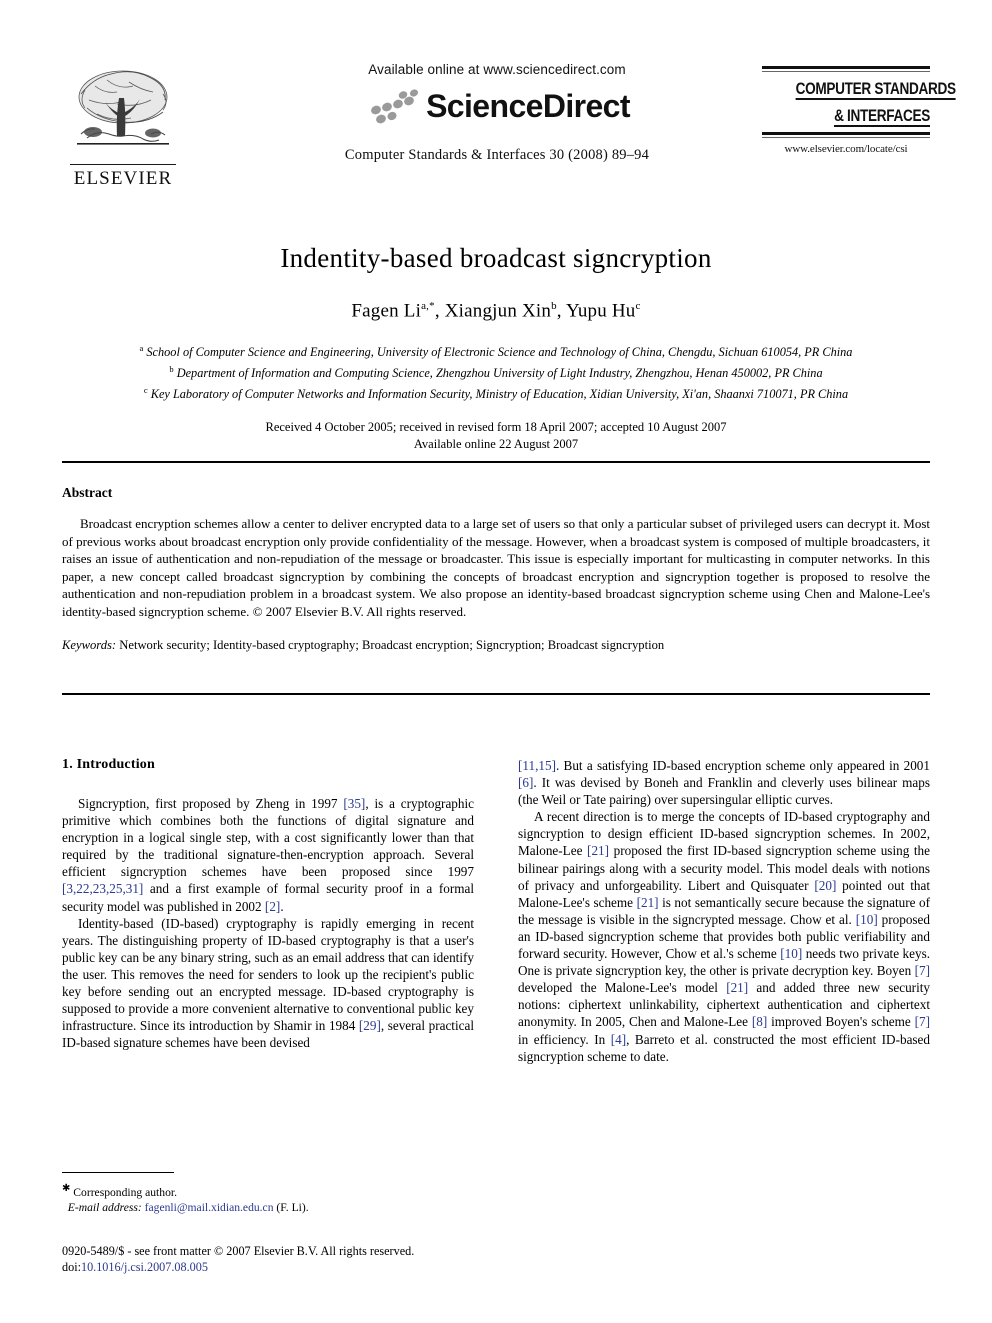 This screenshot has height=1323, width=992. What do you see at coordinates (171, 368) in the screenshot?
I see `affiliation-mark-b: b` at bounding box center [171, 368].